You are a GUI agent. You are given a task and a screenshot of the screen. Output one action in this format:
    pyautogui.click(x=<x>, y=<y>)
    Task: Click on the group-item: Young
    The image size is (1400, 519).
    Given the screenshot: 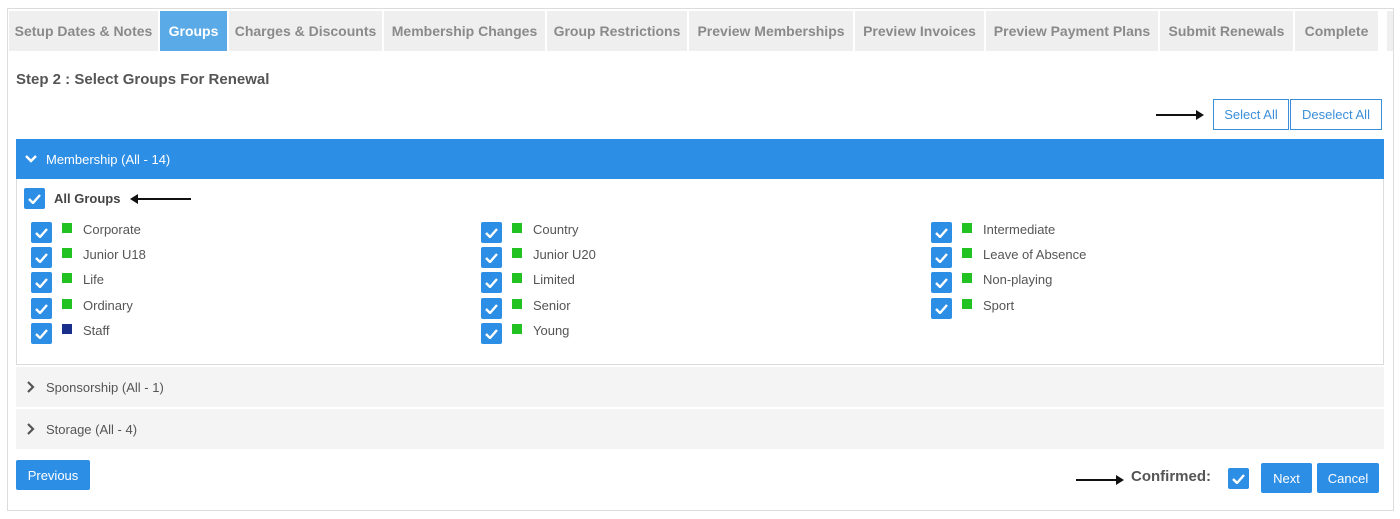 What is the action you would take?
    pyautogui.click(x=525, y=332)
    